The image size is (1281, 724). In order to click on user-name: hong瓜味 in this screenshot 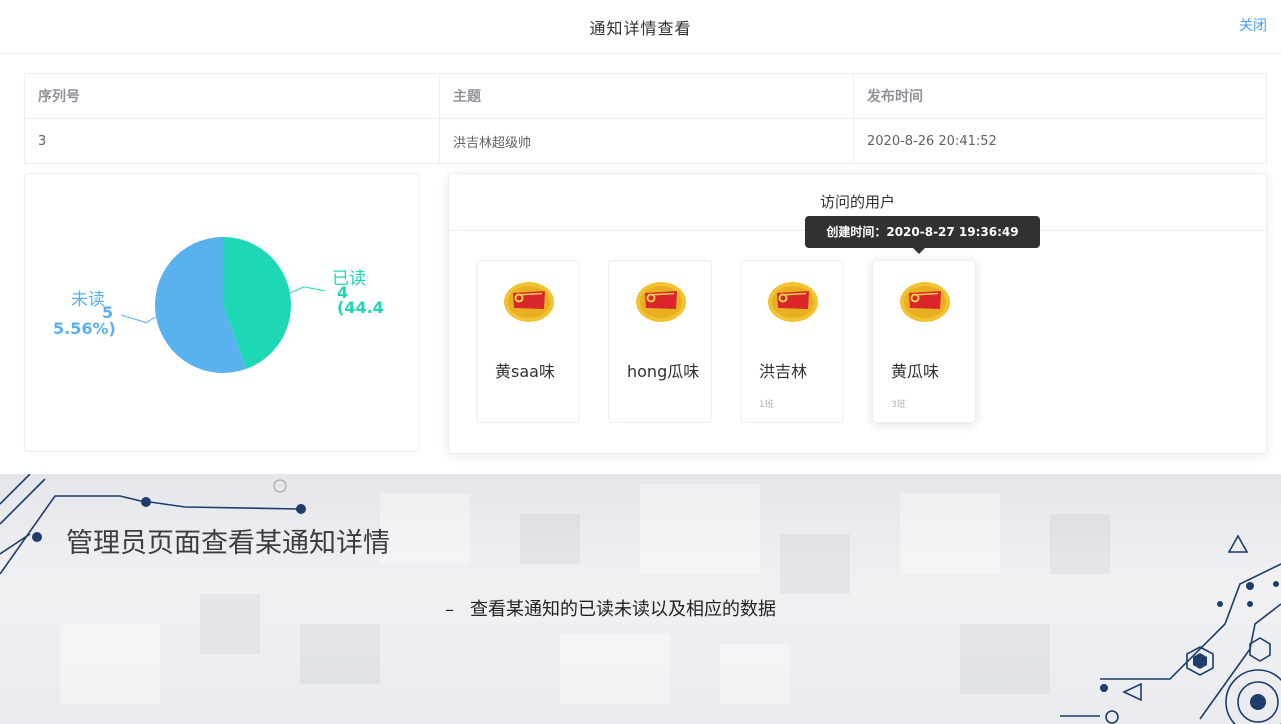, I will do `click(663, 371)`.